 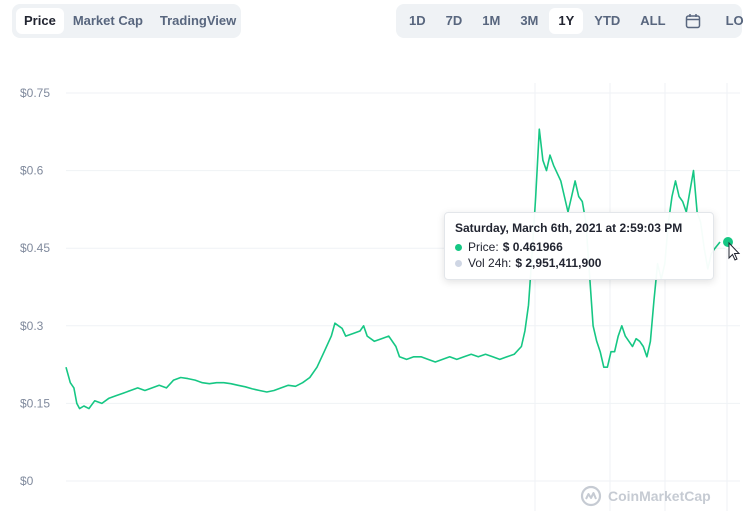 I want to click on y-tick-label: $0.45, so click(x=35, y=248).